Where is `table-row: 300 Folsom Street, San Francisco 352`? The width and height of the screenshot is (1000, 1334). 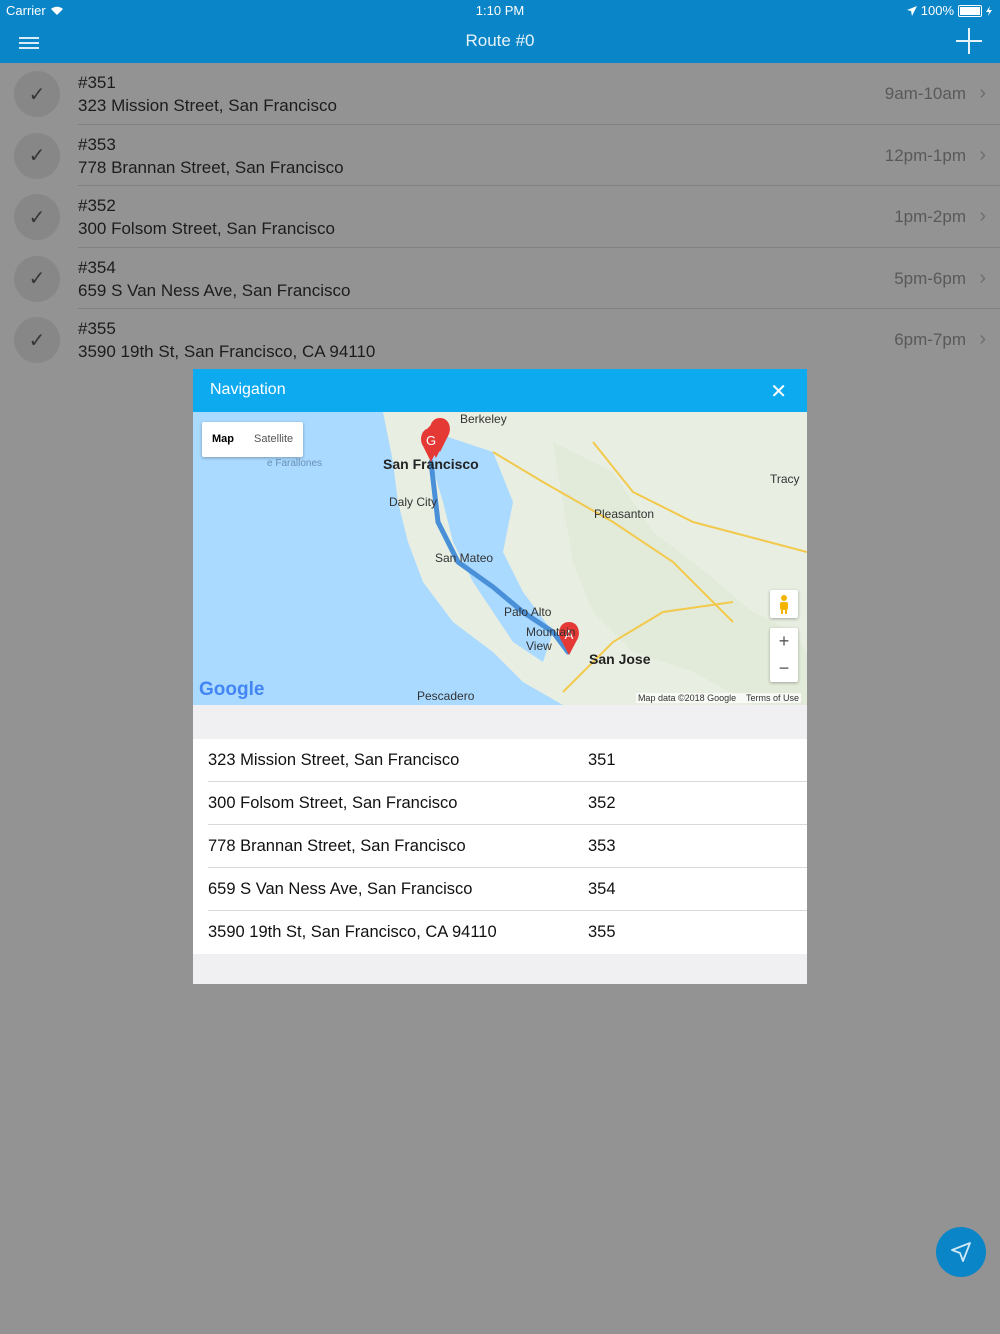 table-row: 300 Folsom Street, San Francisco 352 is located at coordinates (500, 803).